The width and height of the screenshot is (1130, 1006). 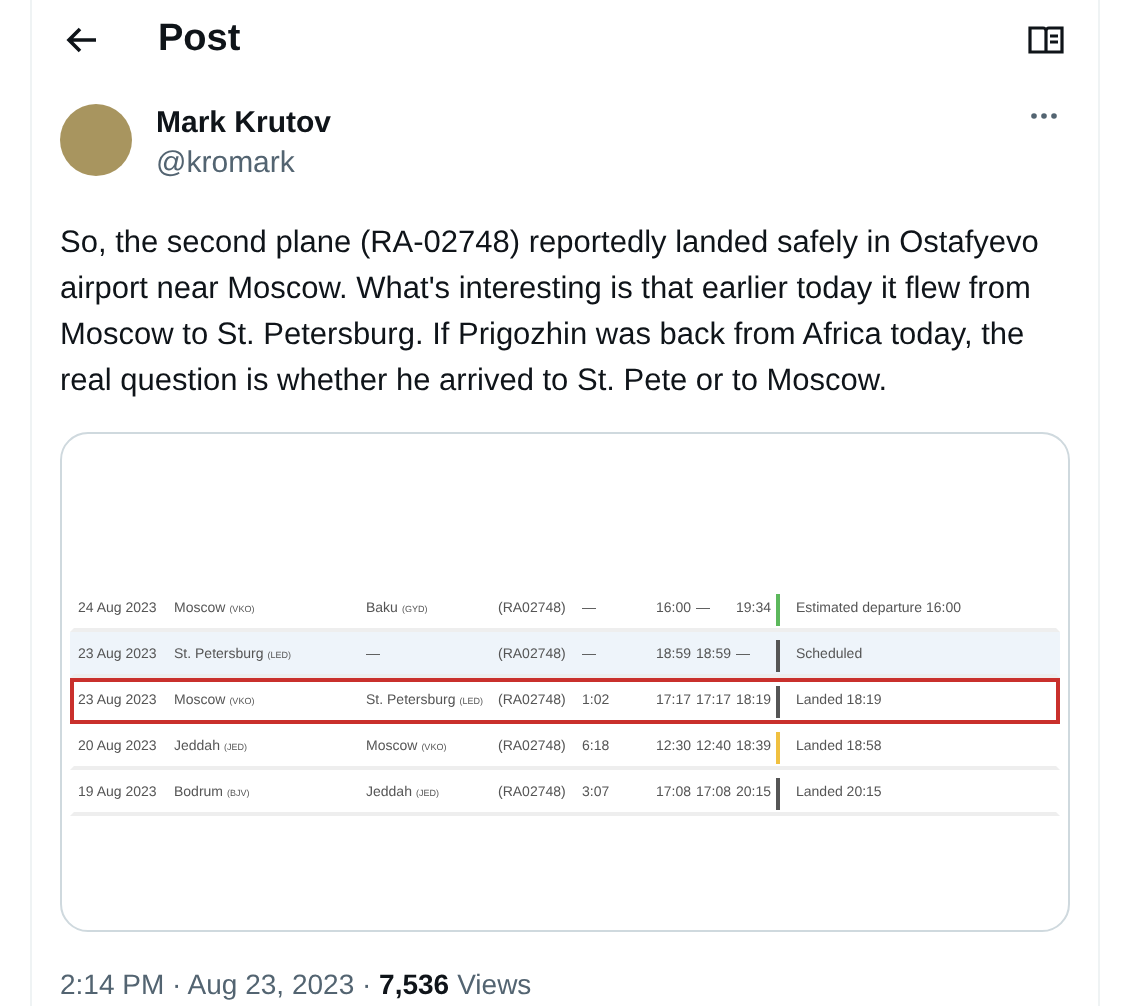 What do you see at coordinates (244, 123) in the screenshot?
I see `author-name: Mark Krutov` at bounding box center [244, 123].